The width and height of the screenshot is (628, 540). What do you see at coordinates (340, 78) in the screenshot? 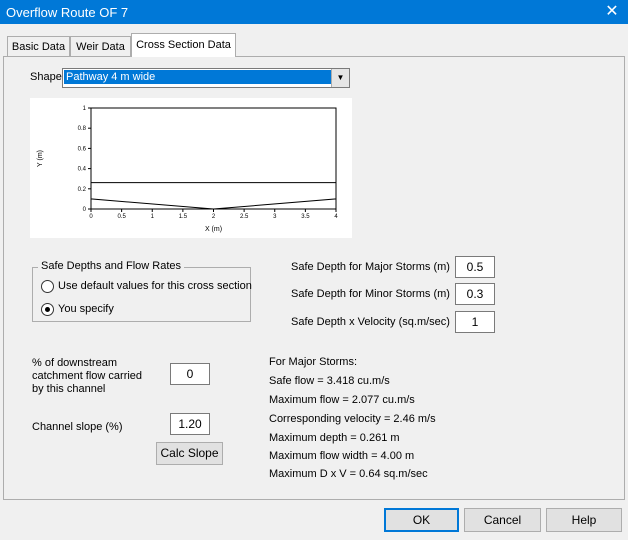
I see `chevron-down-icon: ▼` at bounding box center [340, 78].